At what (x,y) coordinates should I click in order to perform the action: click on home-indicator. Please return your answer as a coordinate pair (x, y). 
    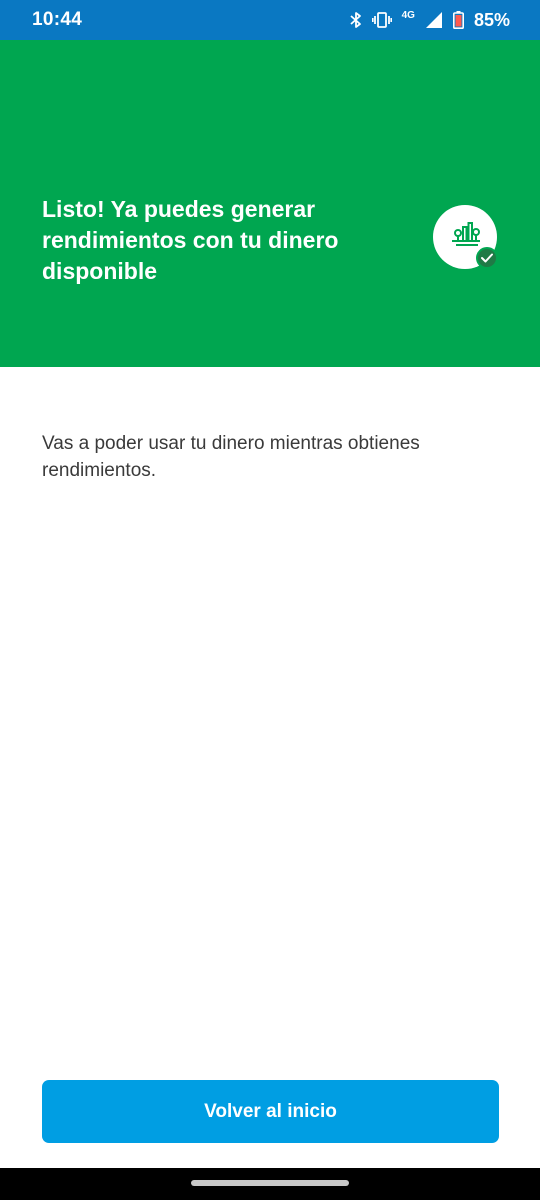
    Looking at the image, I should click on (270, 1183).